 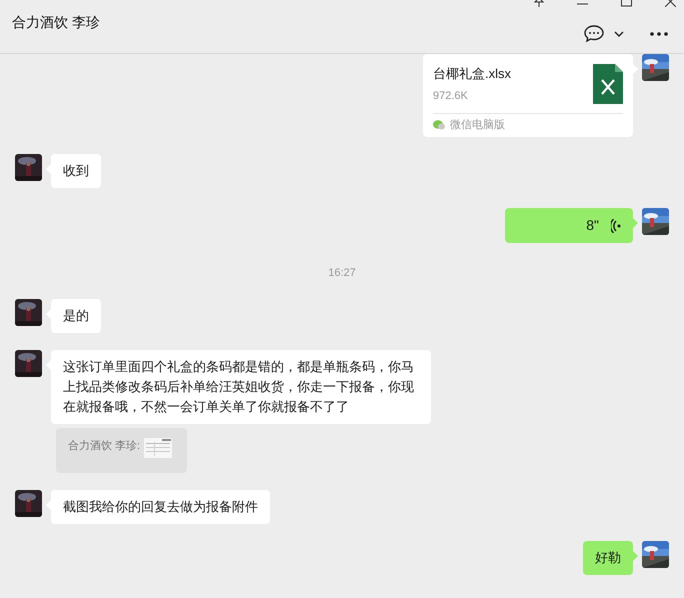 I want to click on file-source: 微信电脑版, so click(x=477, y=125).